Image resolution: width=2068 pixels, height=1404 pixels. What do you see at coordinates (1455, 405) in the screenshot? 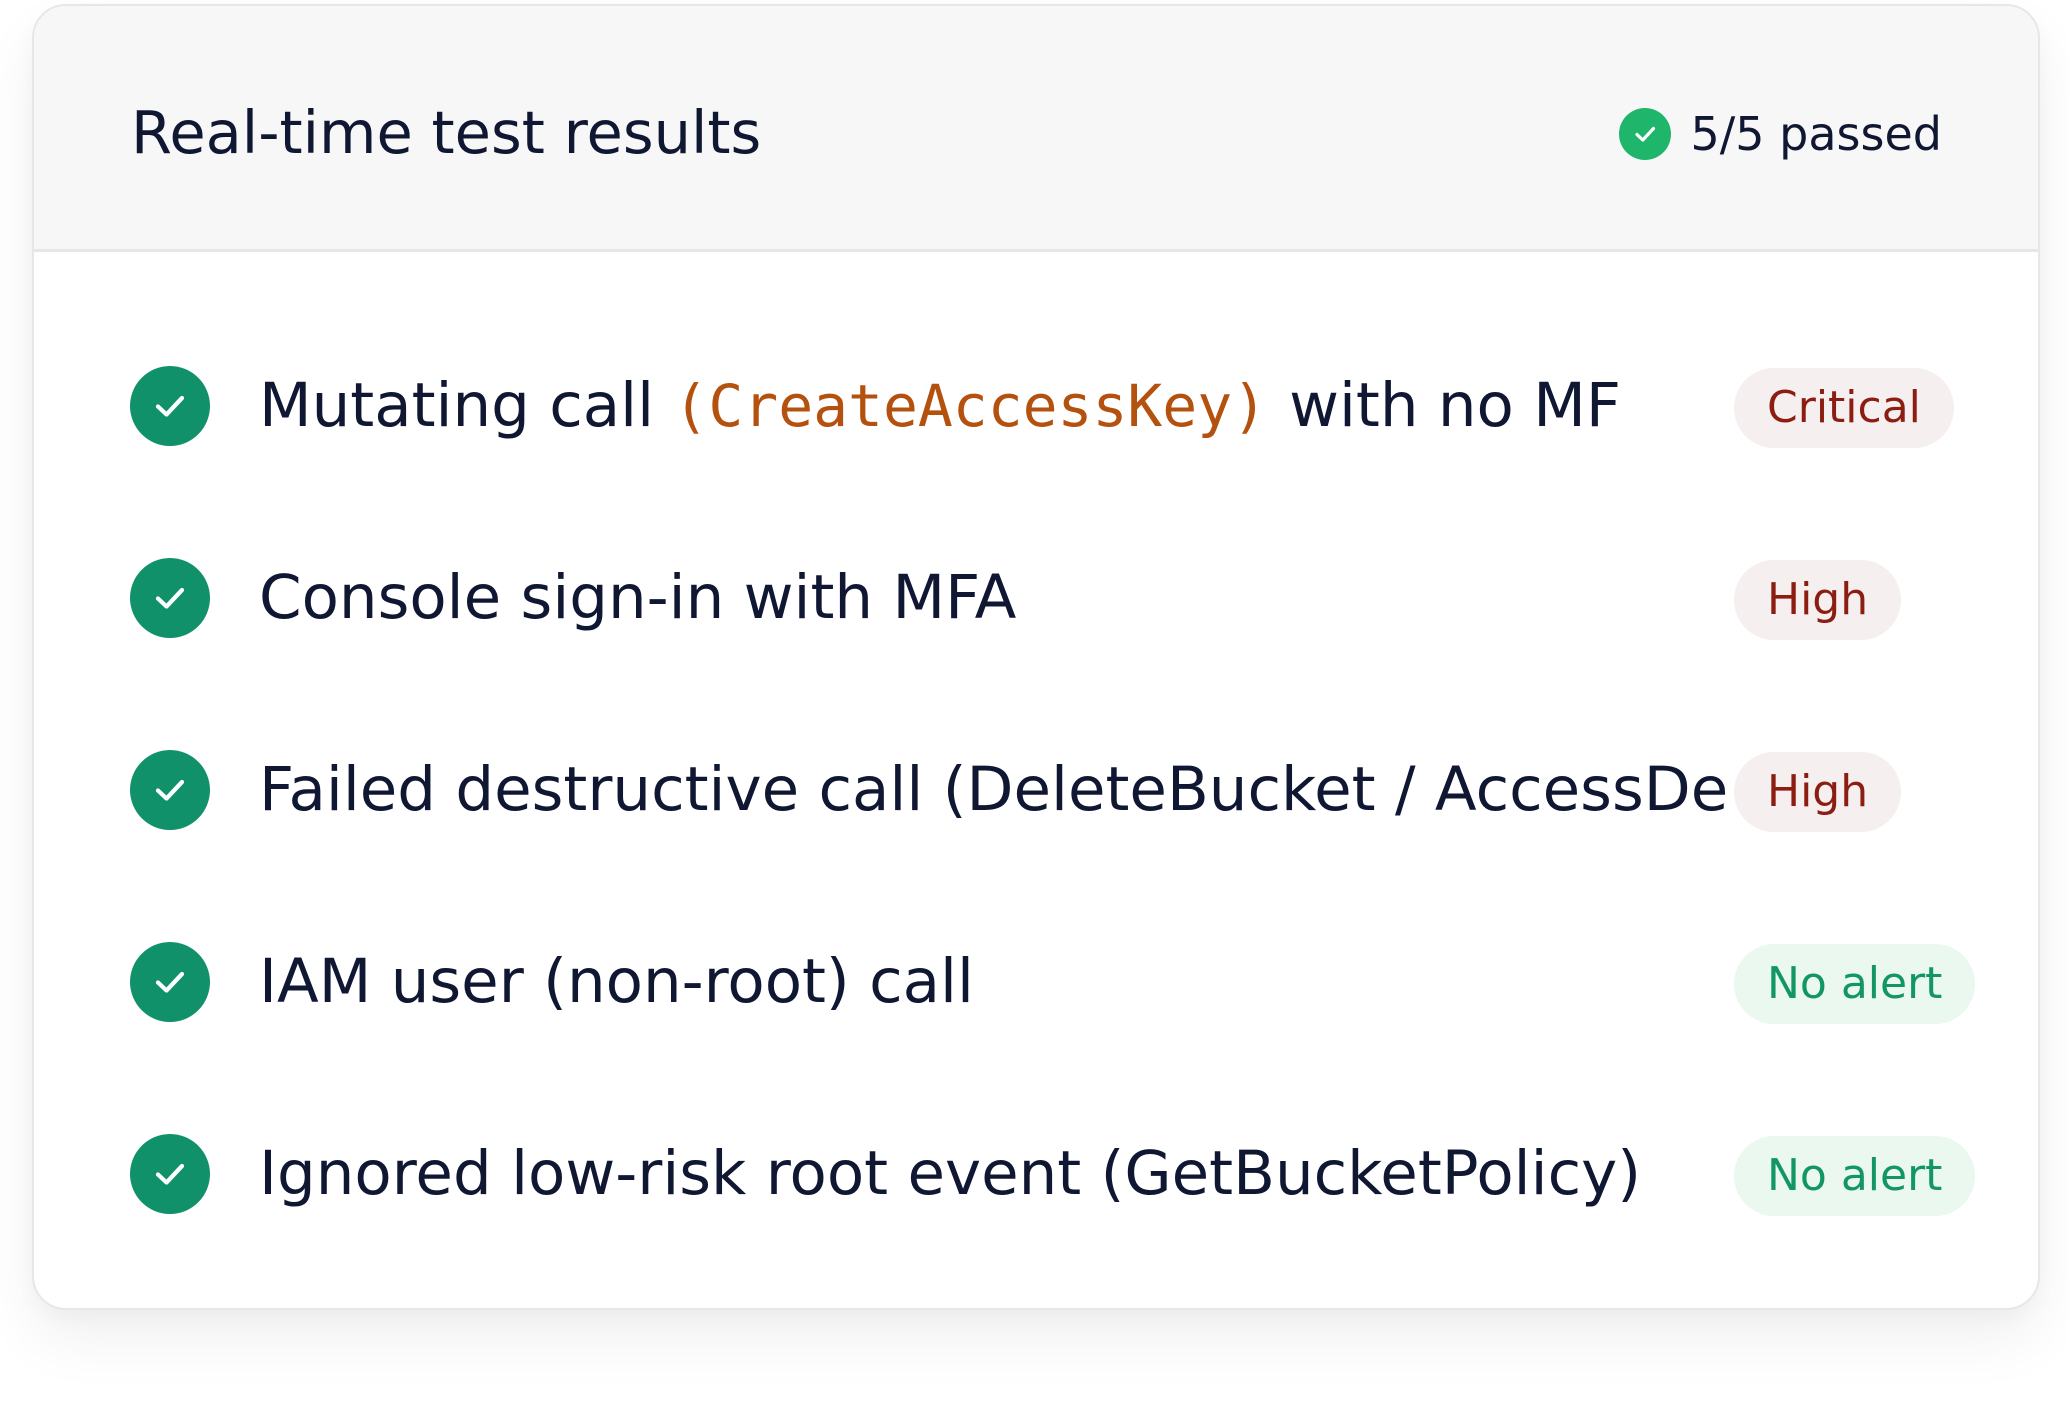
I see `test-label-suffix: with no MF` at bounding box center [1455, 405].